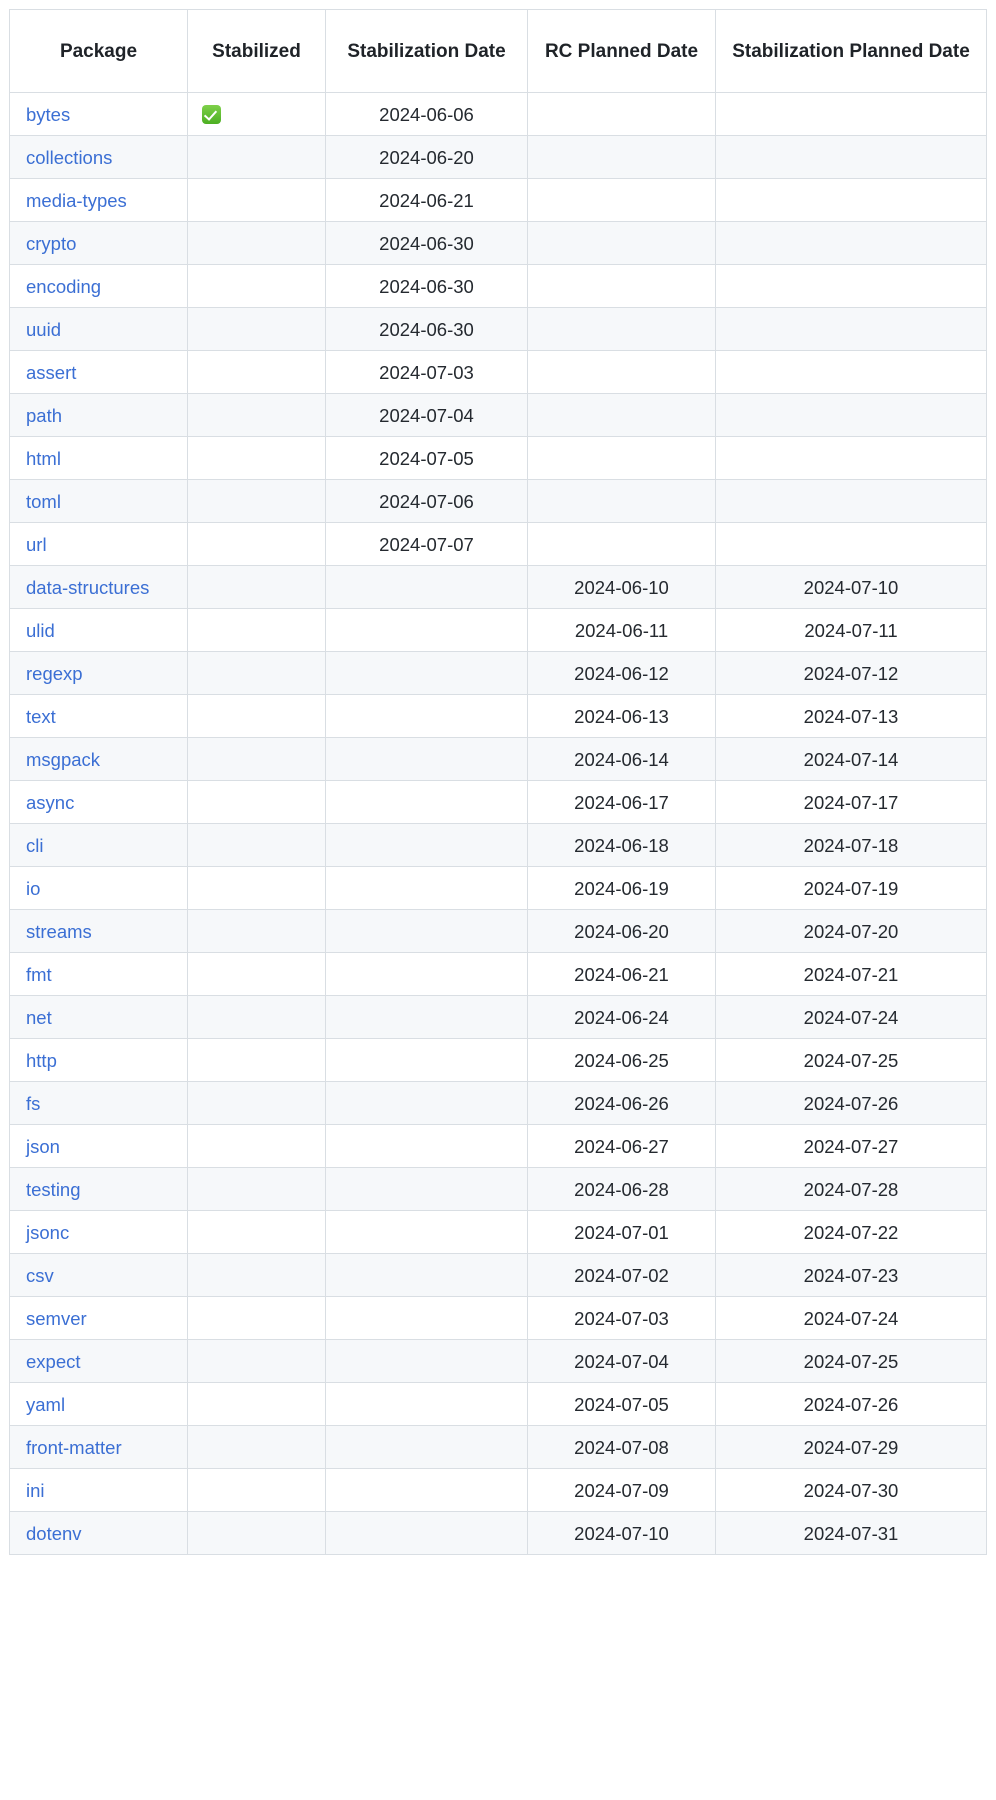 The height and width of the screenshot is (1800, 996). I want to click on package-link: assert, so click(51, 372).